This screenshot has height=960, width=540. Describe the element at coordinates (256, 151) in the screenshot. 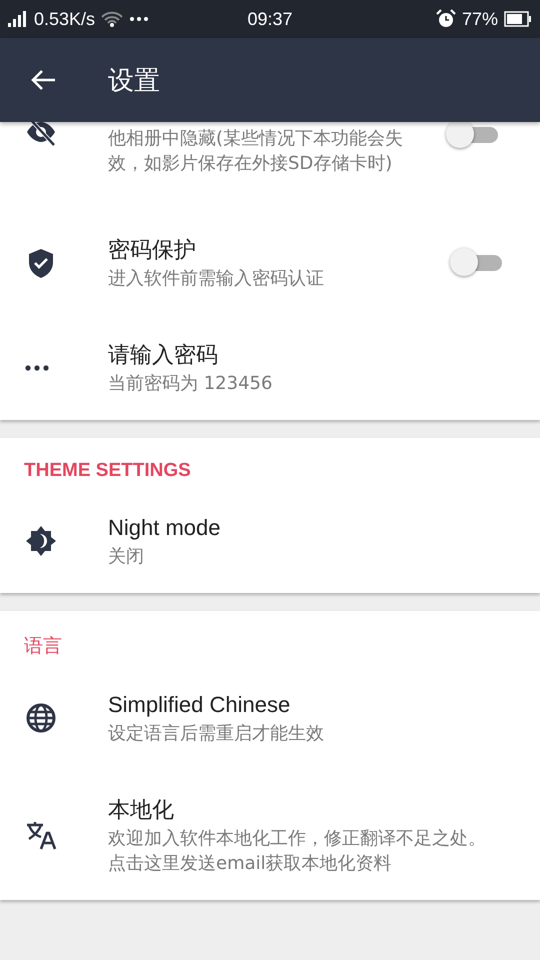

I see `setting-description: 他相册中隐藏(某些情况下本功能会失效，如影片保存在外接SD存储卡时)` at that location.